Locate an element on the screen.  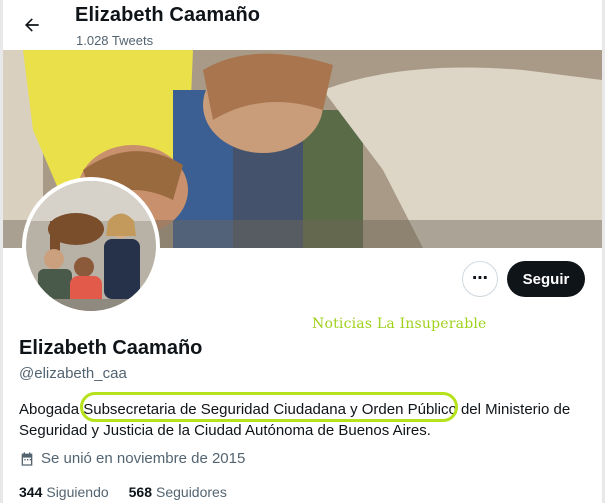
avatar-photo is located at coordinates (91, 246).